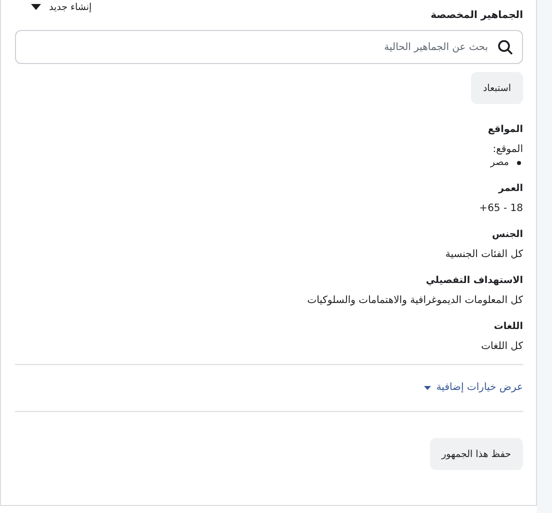 The height and width of the screenshot is (513, 552). I want to click on more-options-link: عرض خيارات إضافية, so click(473, 387).